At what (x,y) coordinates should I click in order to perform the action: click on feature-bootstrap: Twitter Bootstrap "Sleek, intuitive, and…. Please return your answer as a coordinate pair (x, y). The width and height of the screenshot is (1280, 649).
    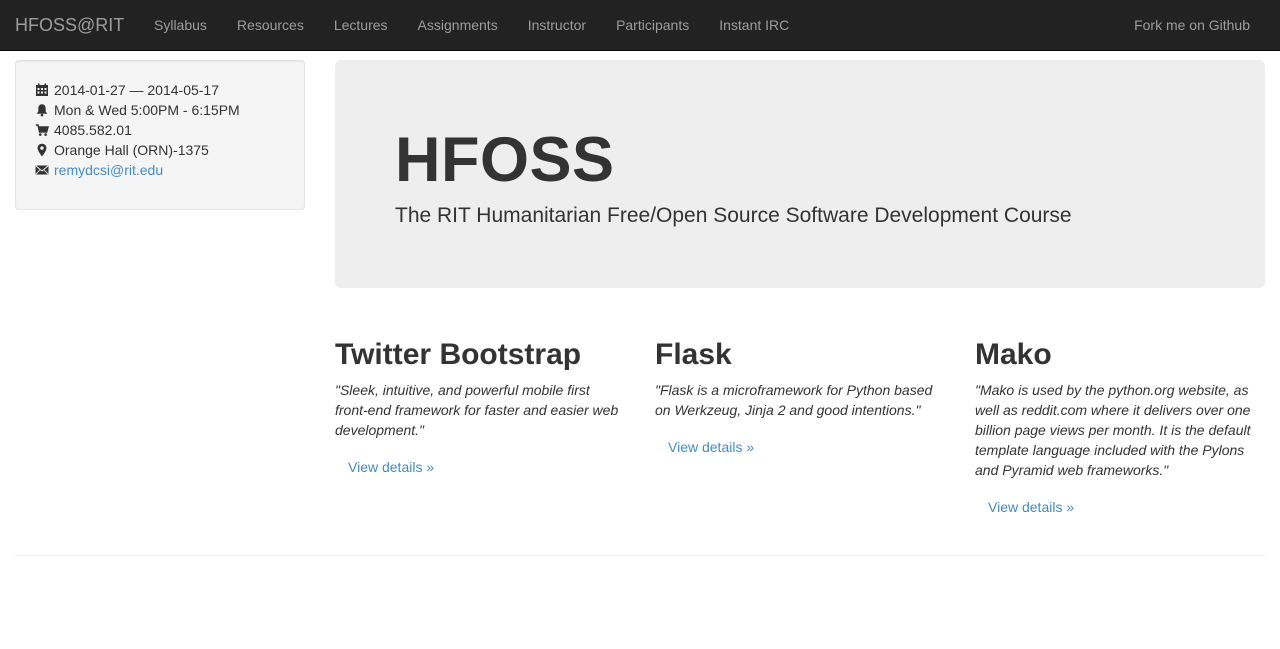
    Looking at the image, I should click on (480, 406).